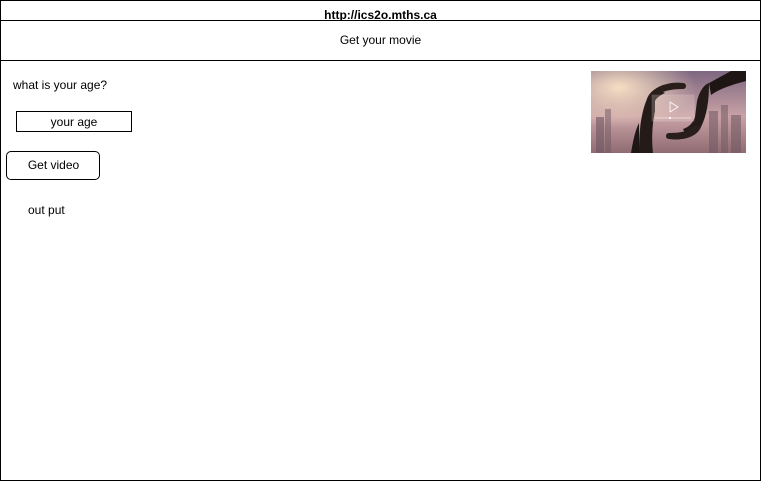 The width and height of the screenshot is (761, 481). Describe the element at coordinates (46, 210) in the screenshot. I see `output-text: out put` at that location.